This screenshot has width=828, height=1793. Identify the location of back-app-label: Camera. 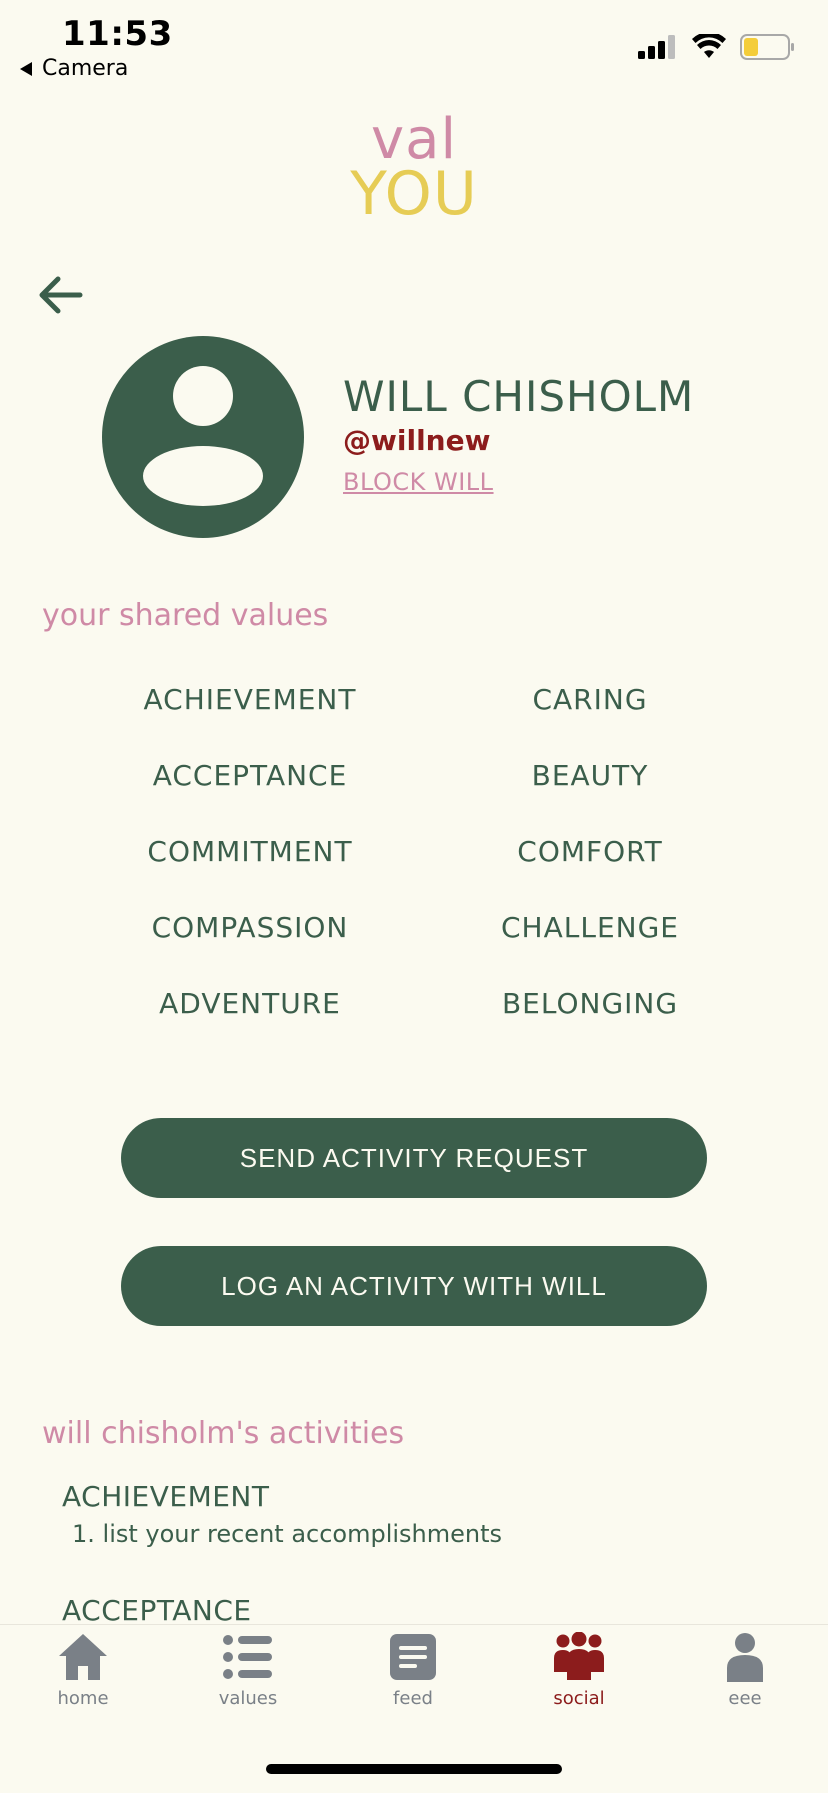
(85, 68).